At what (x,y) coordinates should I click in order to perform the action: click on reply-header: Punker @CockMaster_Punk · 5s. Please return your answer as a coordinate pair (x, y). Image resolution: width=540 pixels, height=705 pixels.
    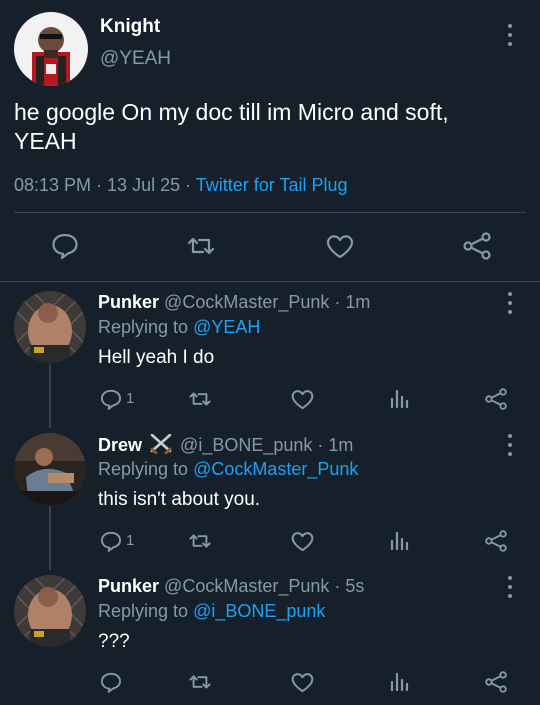
    Looking at the image, I should click on (231, 586).